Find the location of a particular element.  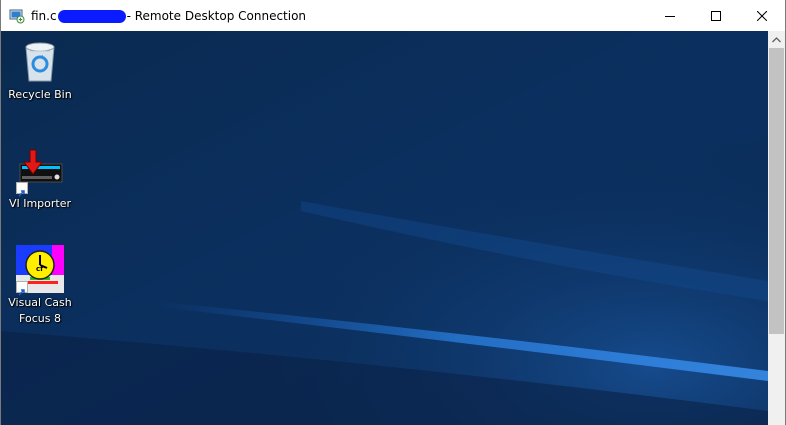

scroll-up-button is located at coordinates (776, 39).